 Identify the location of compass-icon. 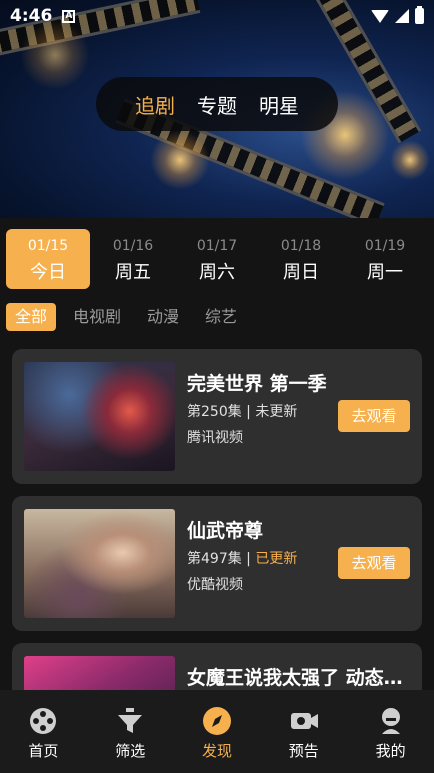
(217, 721).